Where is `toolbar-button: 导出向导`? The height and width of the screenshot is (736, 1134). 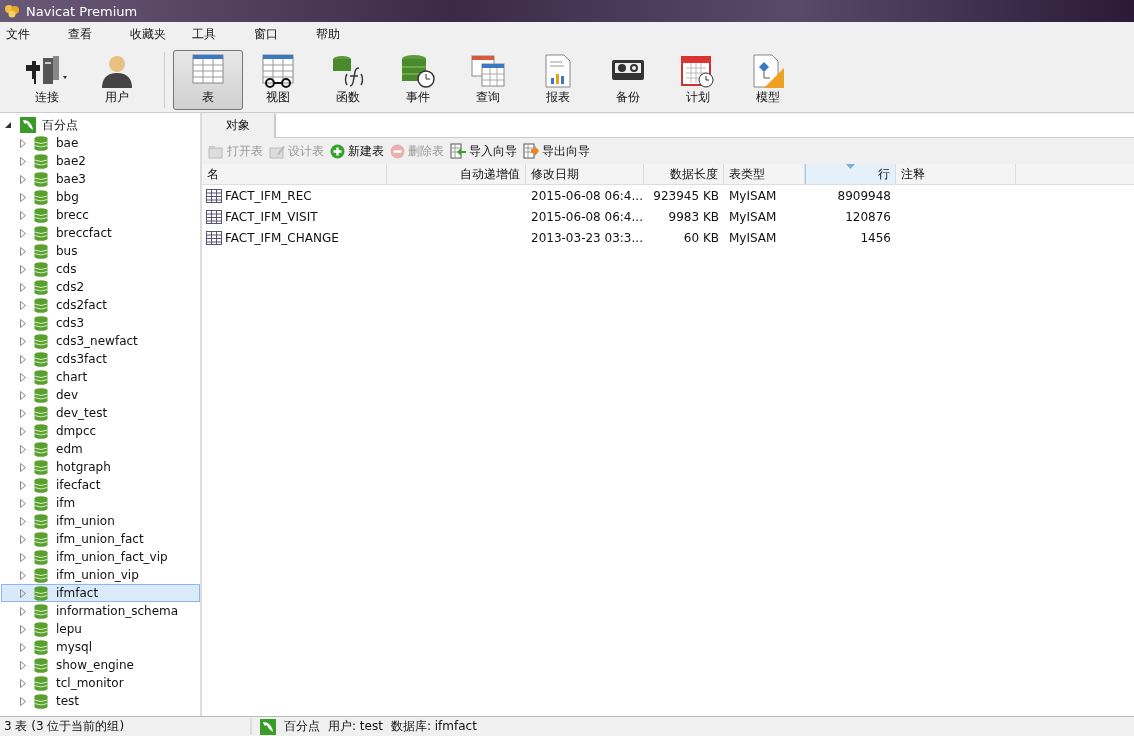 toolbar-button: 导出向导 is located at coordinates (556, 151).